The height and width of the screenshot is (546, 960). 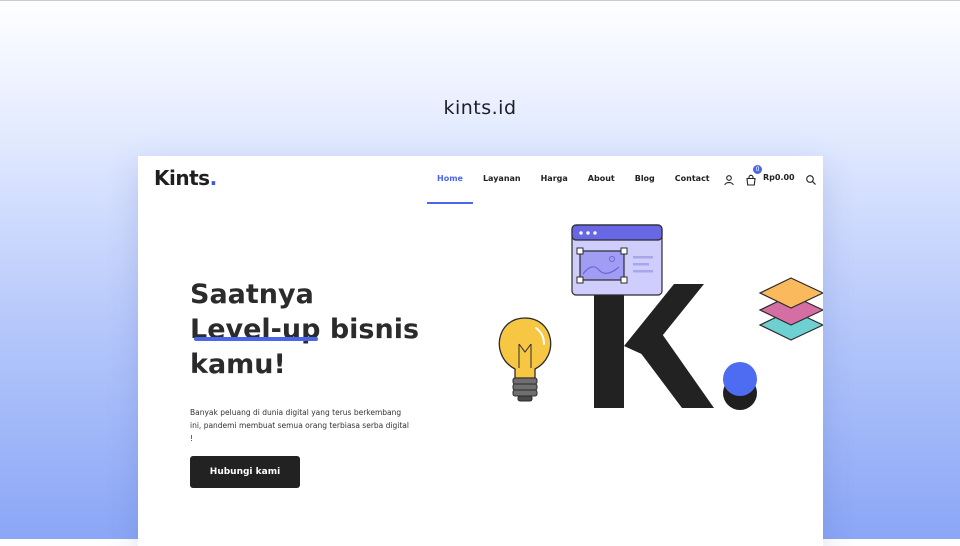 What do you see at coordinates (790, 309) in the screenshot?
I see `layers-graphic` at bounding box center [790, 309].